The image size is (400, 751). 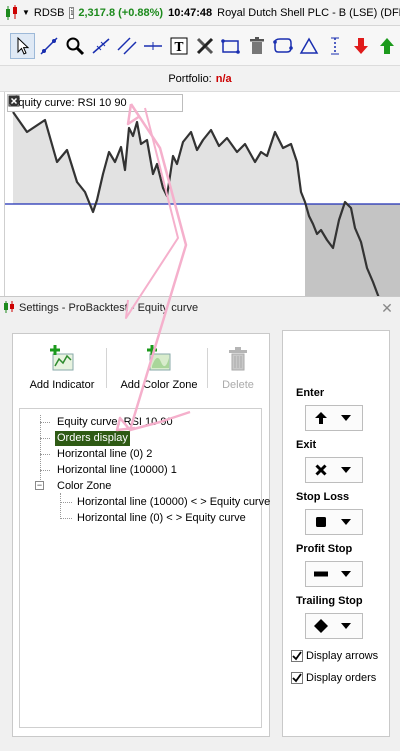 I want to click on draw-line-icon, so click(x=100, y=46).